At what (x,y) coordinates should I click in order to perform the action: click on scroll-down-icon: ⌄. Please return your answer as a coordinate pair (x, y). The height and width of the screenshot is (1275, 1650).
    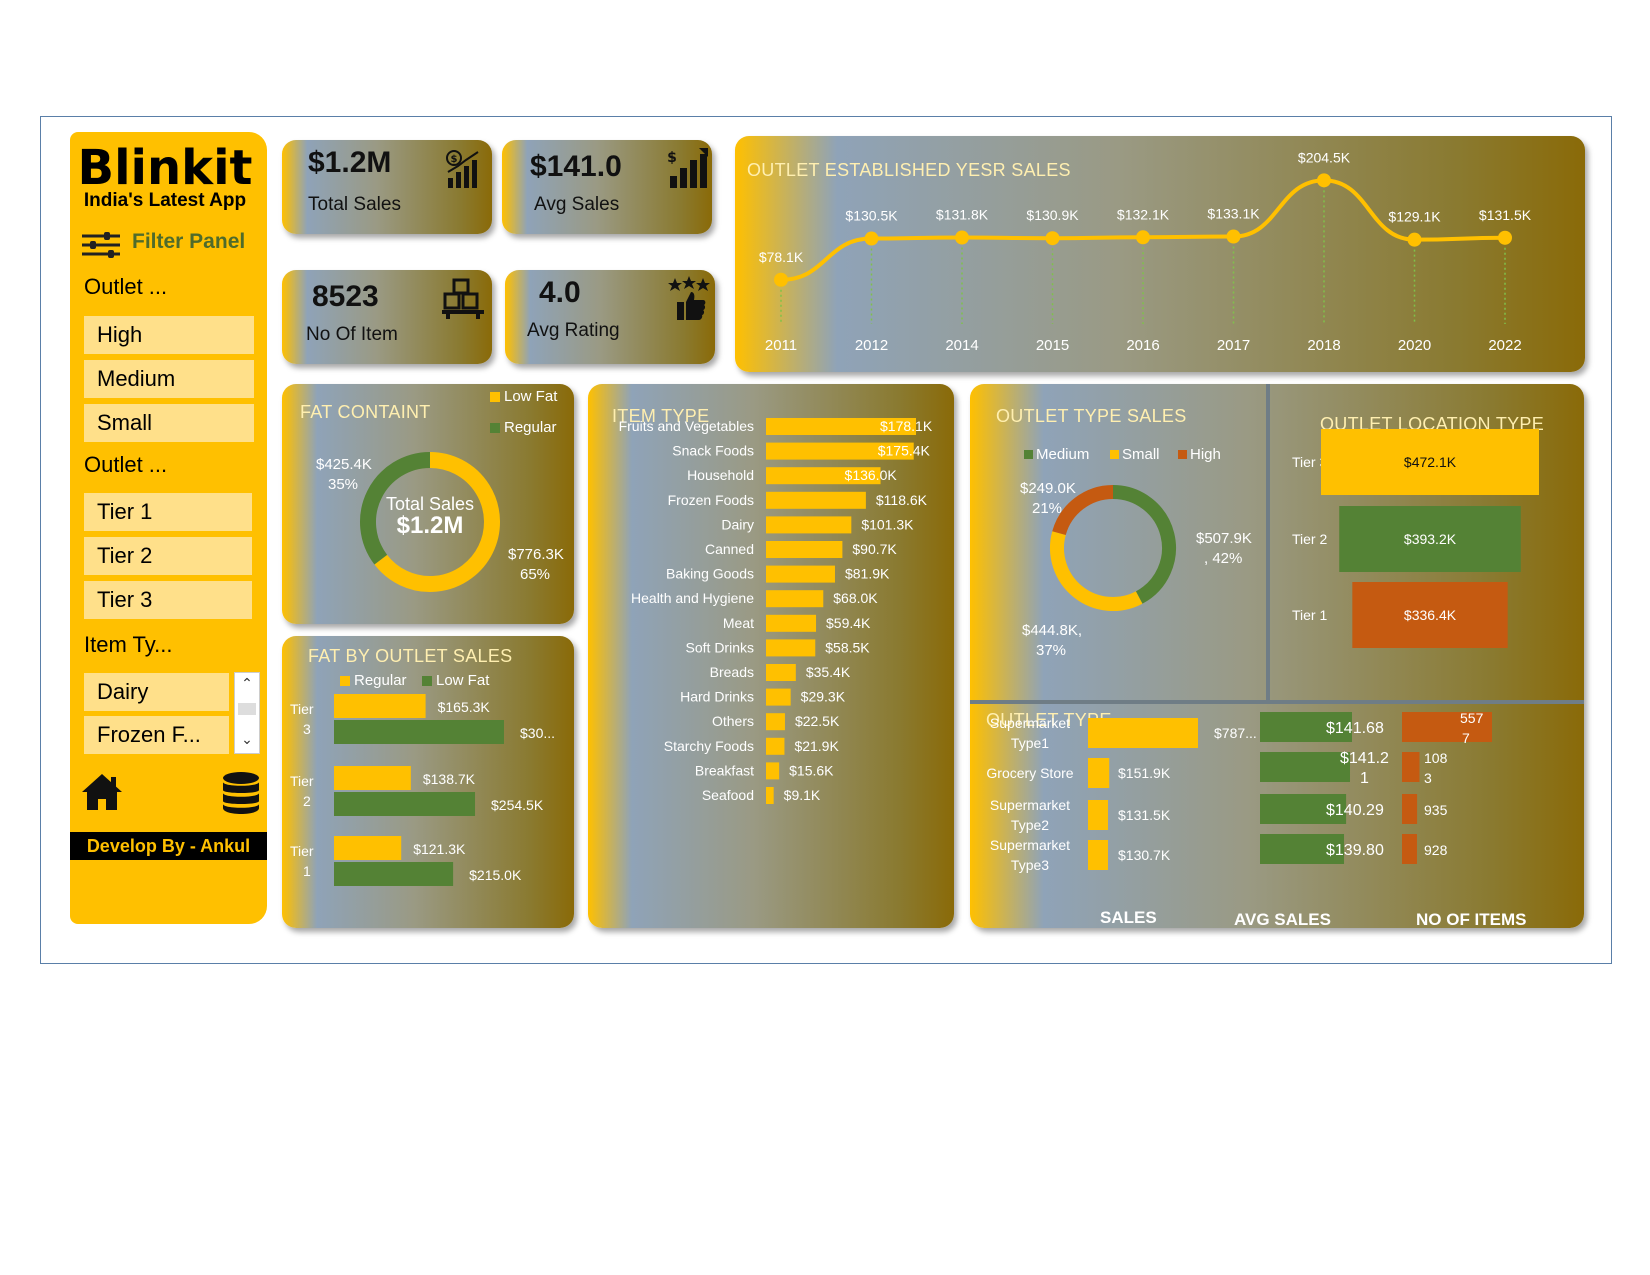
    Looking at the image, I should click on (247, 739).